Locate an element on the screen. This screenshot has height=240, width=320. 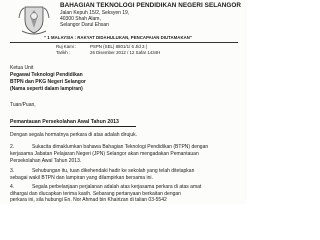
paragraph-2-number: 2. is located at coordinates (12, 147).